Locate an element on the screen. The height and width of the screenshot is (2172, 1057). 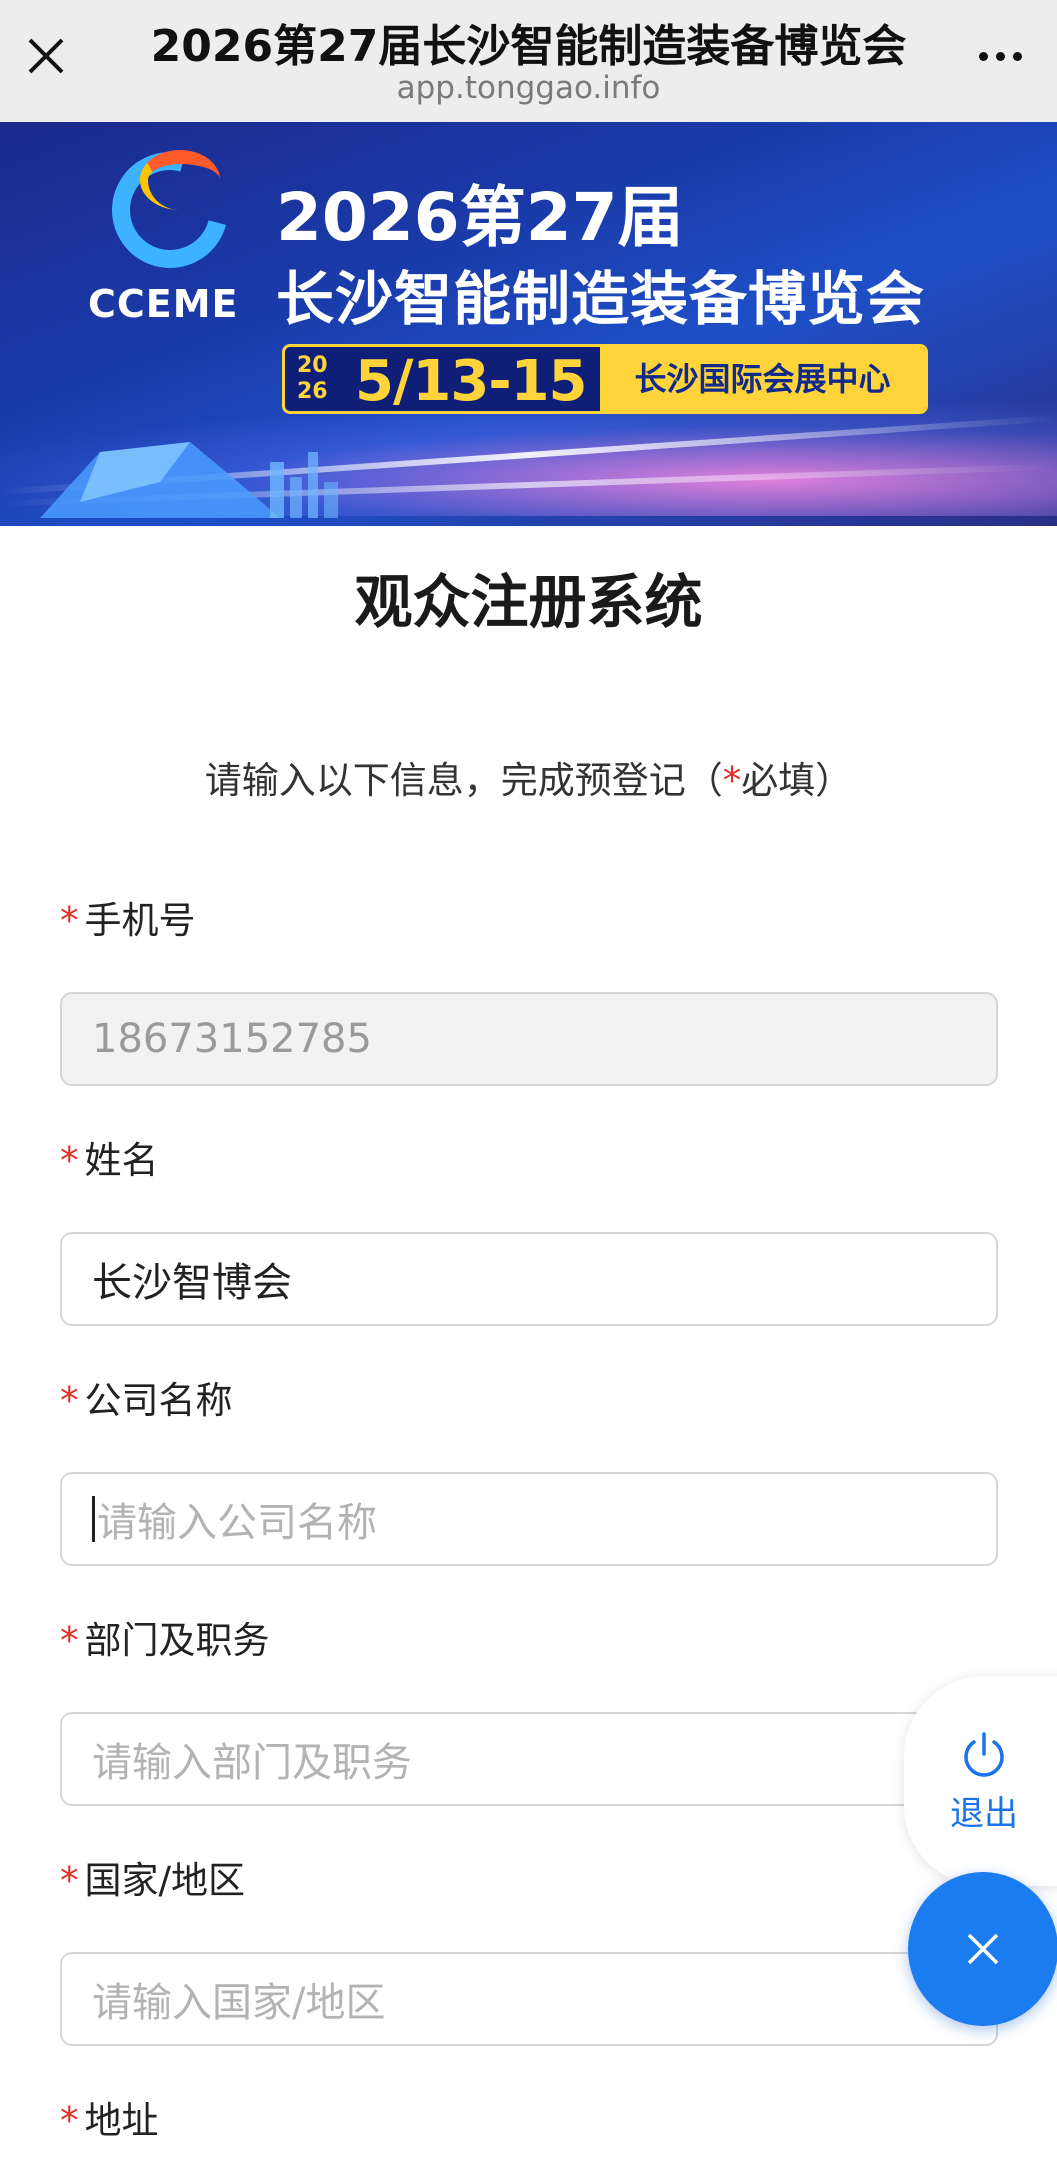
country-field: 请输入国家/地区 is located at coordinates (529, 1999).